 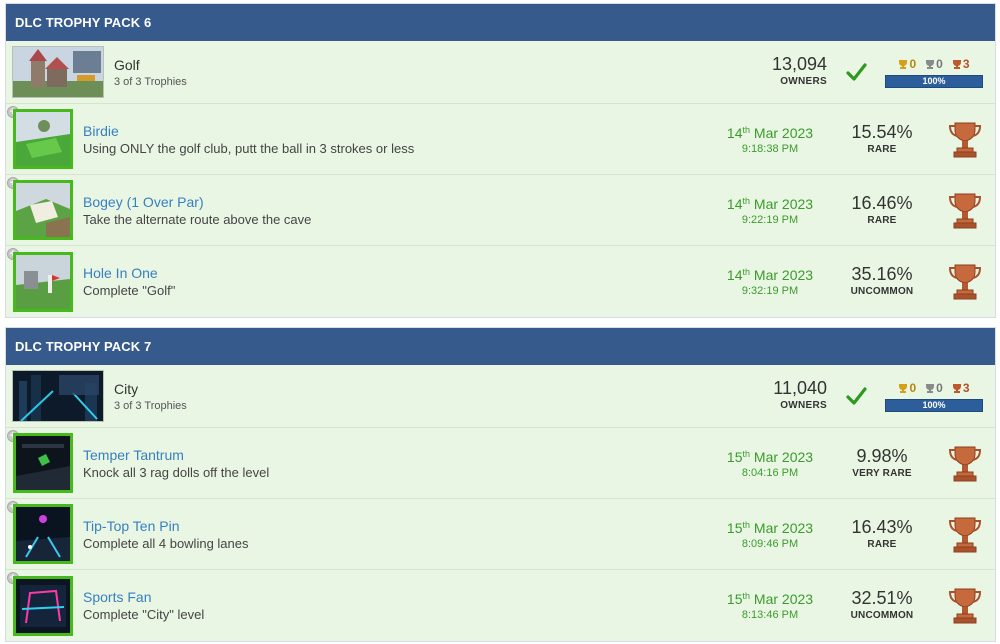 I want to click on rarity-label: VERY RARE, so click(x=882, y=473).